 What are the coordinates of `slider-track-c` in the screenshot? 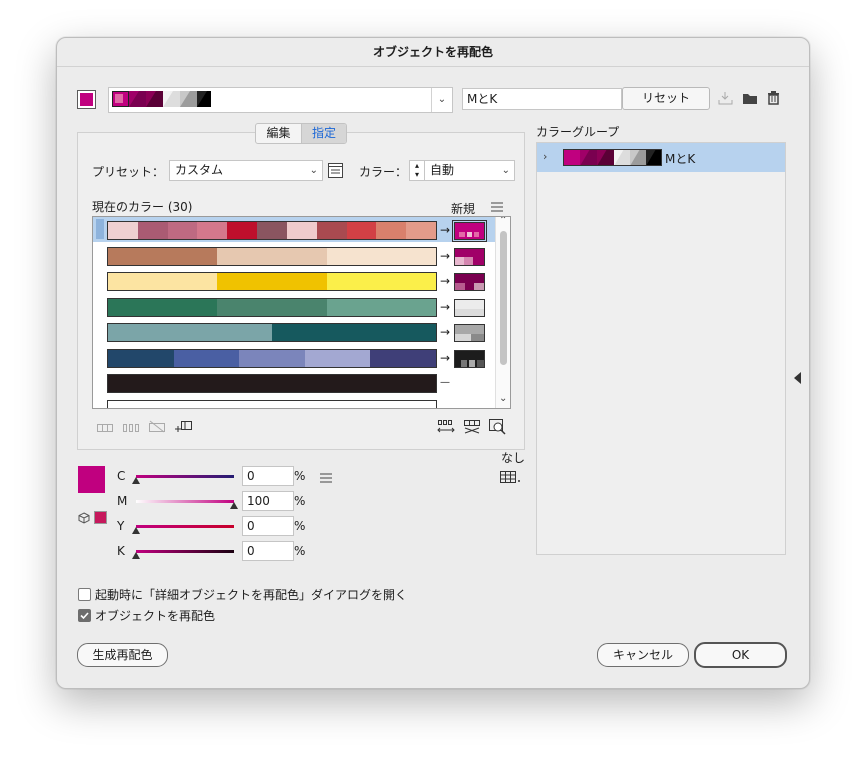 It's located at (185, 476).